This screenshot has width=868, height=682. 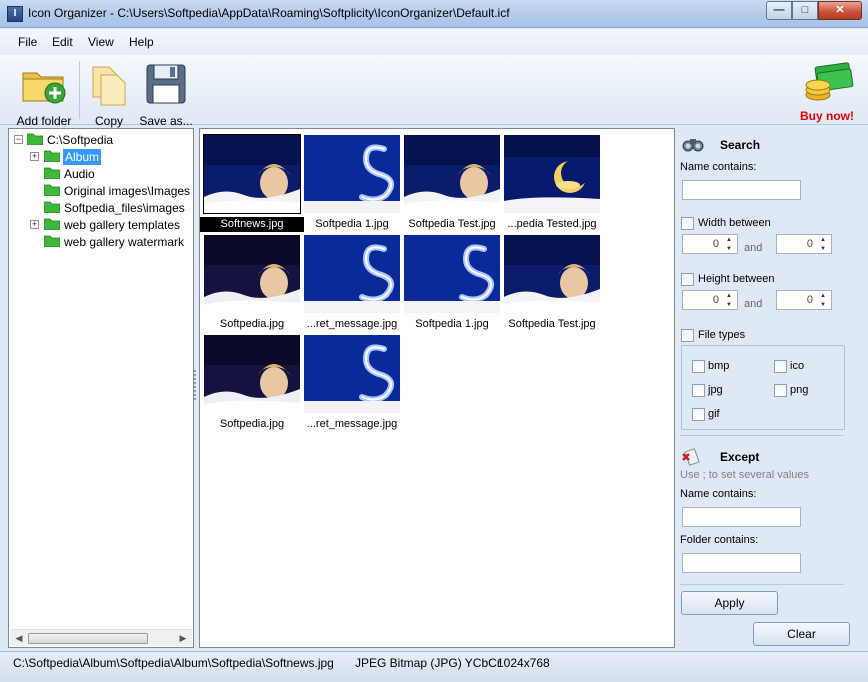 What do you see at coordinates (745, 475) in the screenshot?
I see `except-hint: Use ; to set several values` at bounding box center [745, 475].